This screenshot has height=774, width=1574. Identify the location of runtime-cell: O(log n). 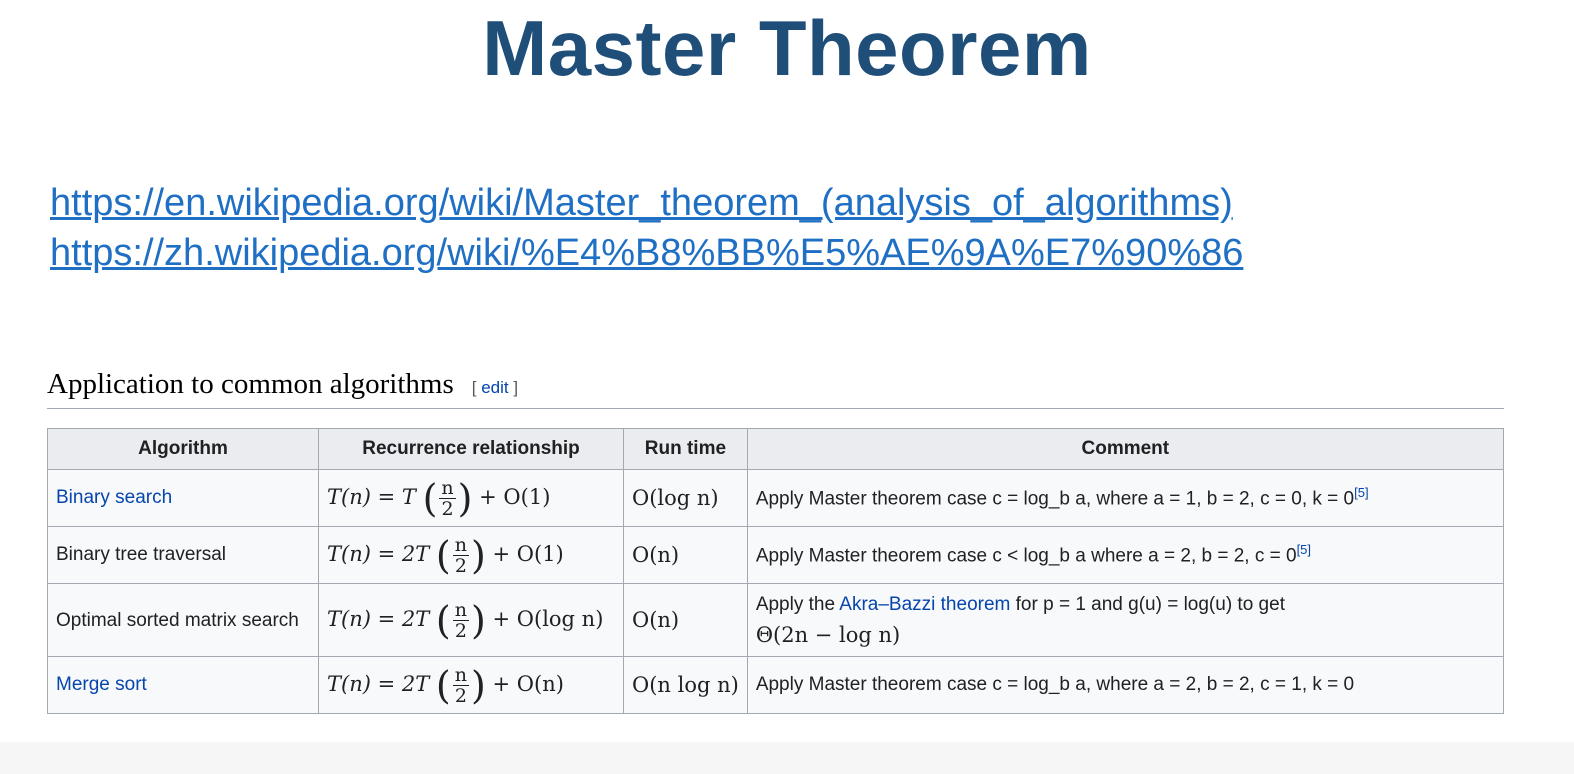
(685, 498).